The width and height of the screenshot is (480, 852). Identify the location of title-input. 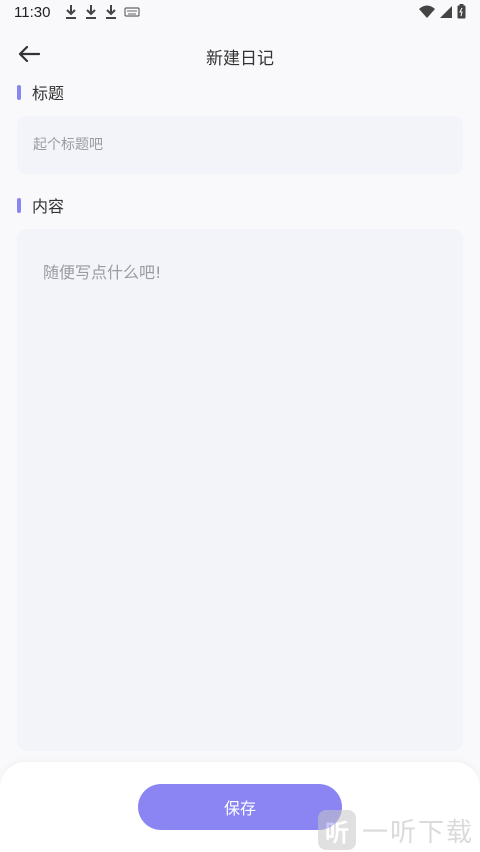
(240, 145).